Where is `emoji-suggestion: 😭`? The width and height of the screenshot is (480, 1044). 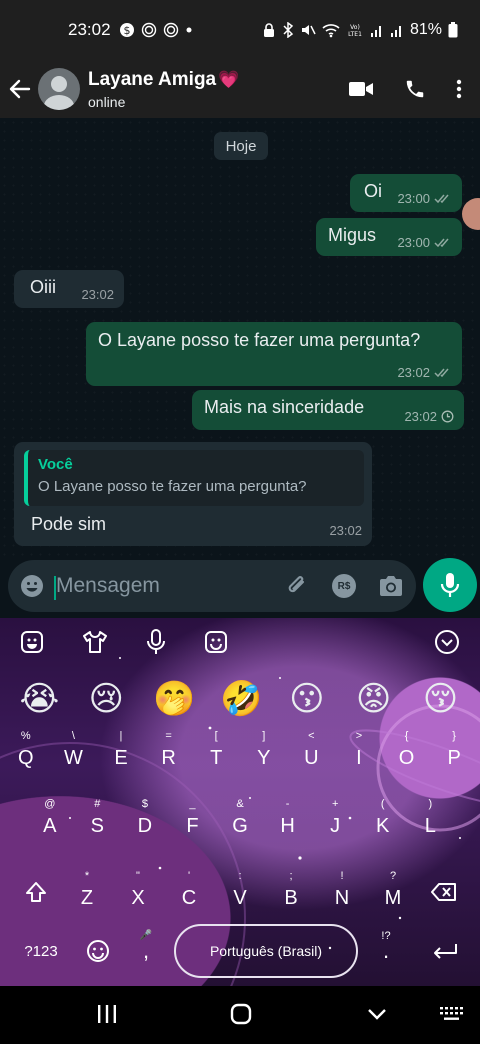 emoji-suggestion: 😭 is located at coordinates (39, 699).